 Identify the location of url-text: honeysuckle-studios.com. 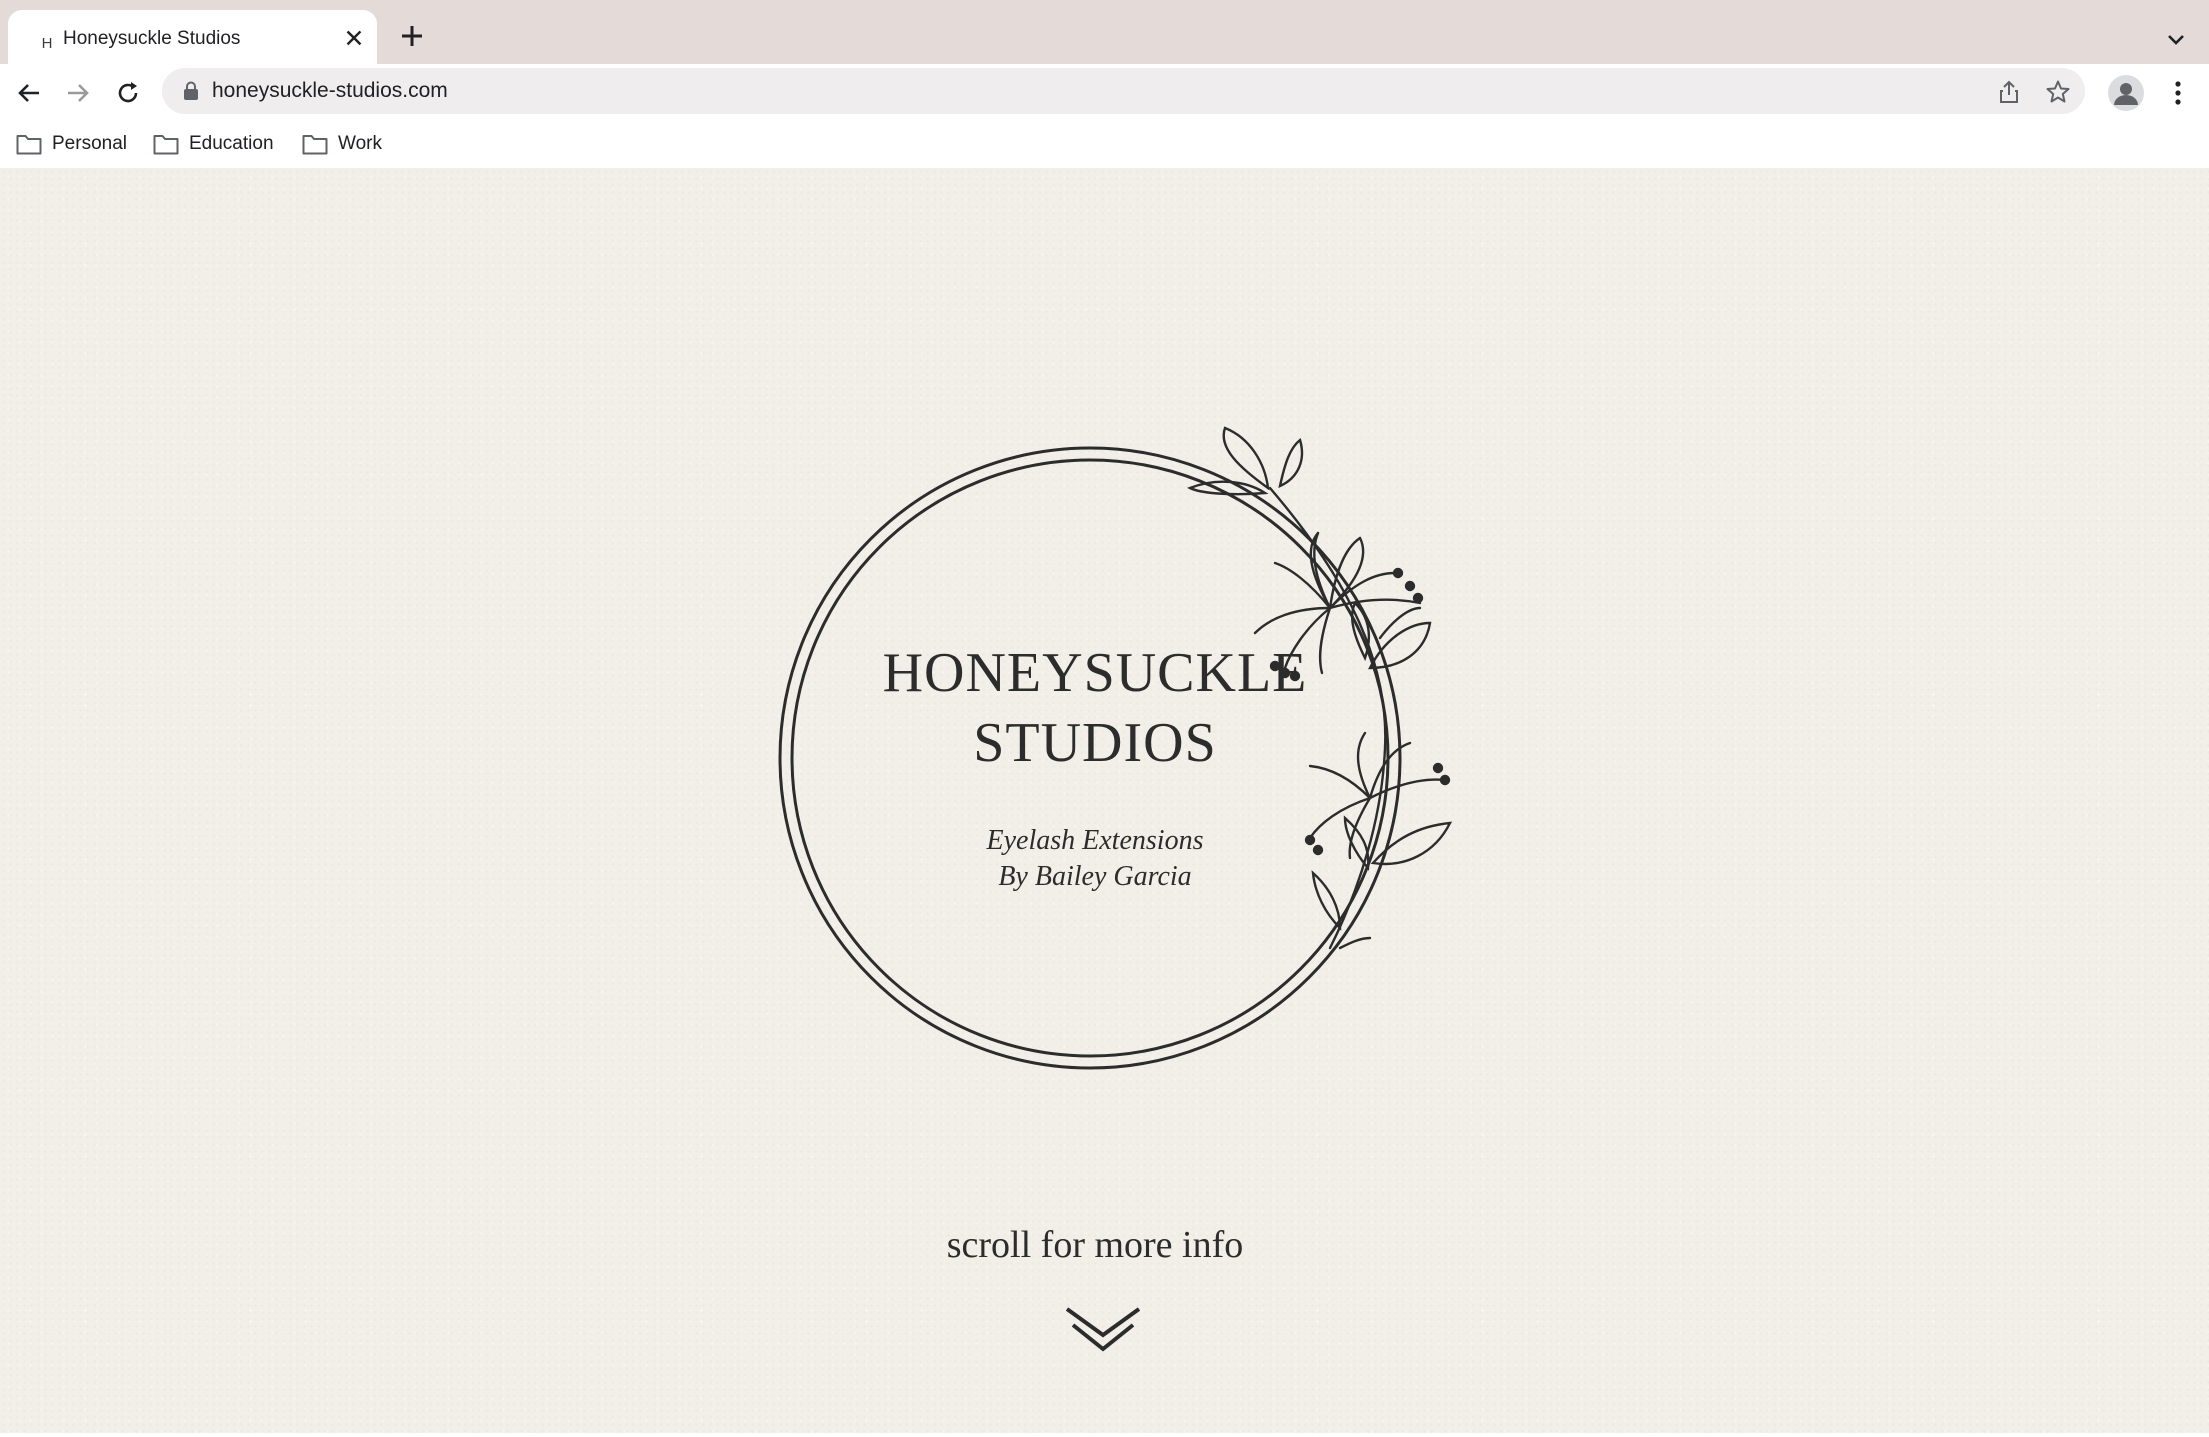
(330, 91).